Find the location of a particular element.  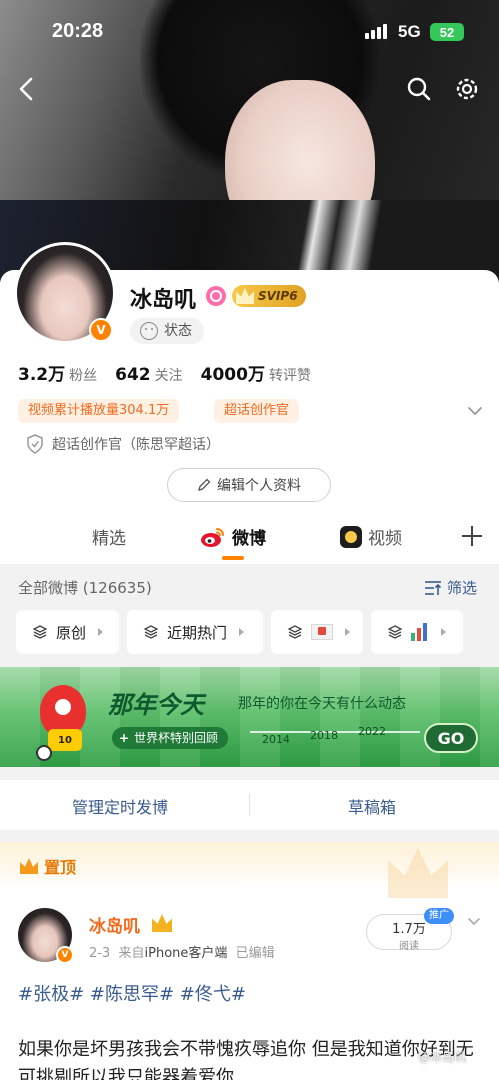

pinned-label: 置顶 is located at coordinates (48, 866).